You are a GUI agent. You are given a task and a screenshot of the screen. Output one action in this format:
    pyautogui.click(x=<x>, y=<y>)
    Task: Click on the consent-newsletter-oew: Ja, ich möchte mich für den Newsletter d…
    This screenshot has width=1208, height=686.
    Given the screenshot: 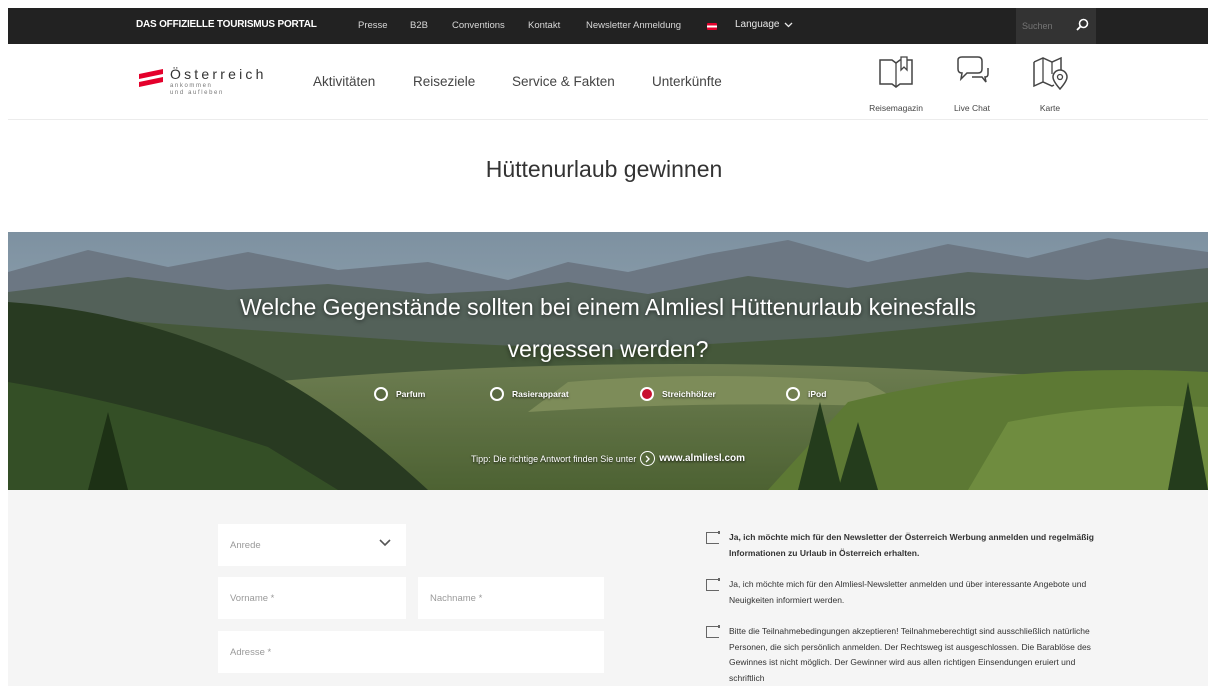 What is the action you would take?
    pyautogui.click(x=907, y=545)
    